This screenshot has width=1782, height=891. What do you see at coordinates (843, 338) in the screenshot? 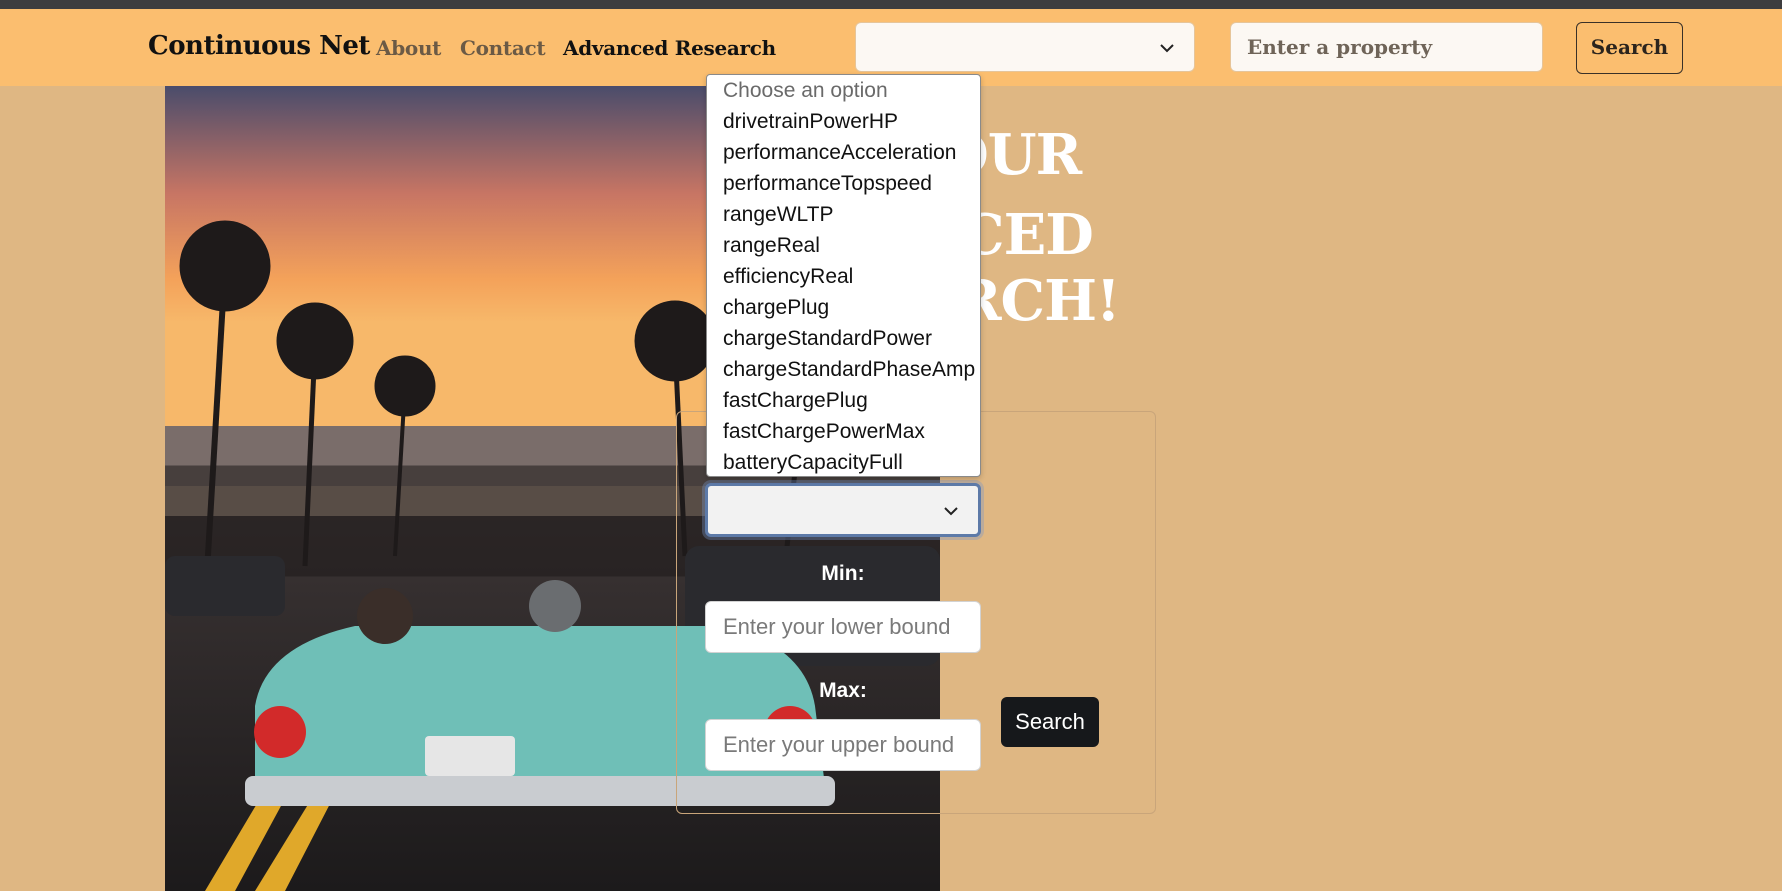
I see `dropdown-option: chargeStandardPower` at bounding box center [843, 338].